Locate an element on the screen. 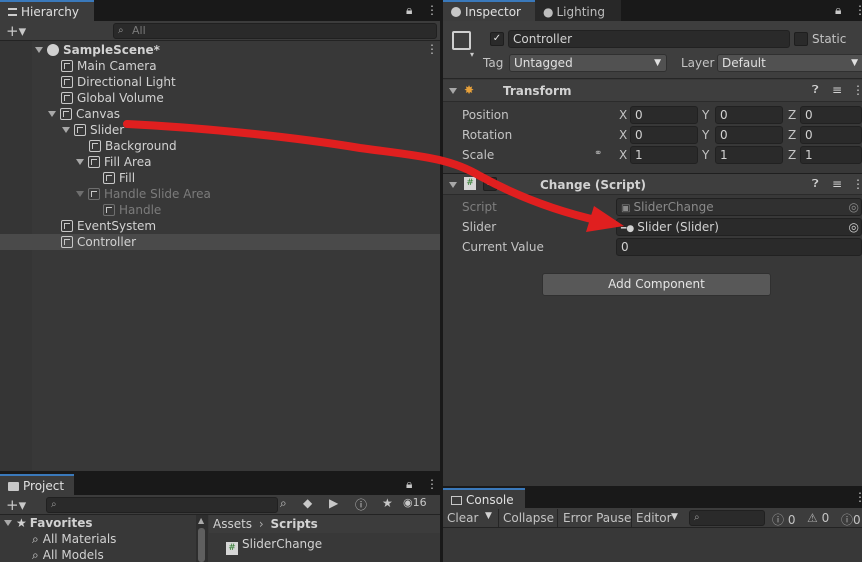 The image size is (862, 562). hierarchy-item-canvas: Canvas is located at coordinates (220, 114).